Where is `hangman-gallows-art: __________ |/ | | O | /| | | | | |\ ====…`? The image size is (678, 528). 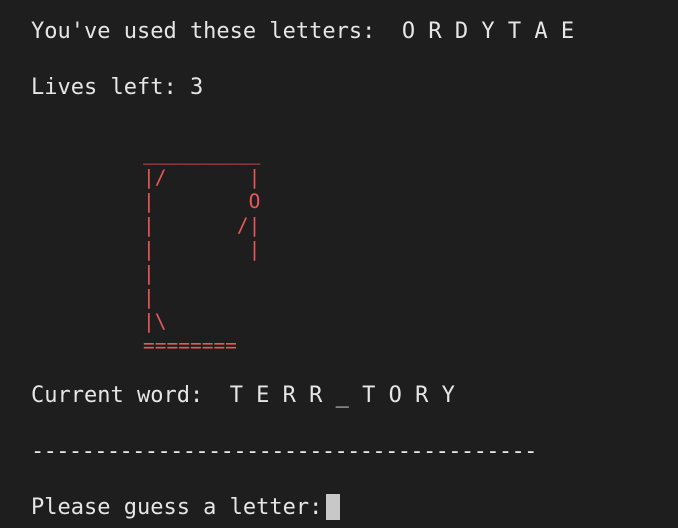
hangman-gallows-art: __________ |/ | | O | /| | | | | |\ ====… is located at coordinates (202, 249).